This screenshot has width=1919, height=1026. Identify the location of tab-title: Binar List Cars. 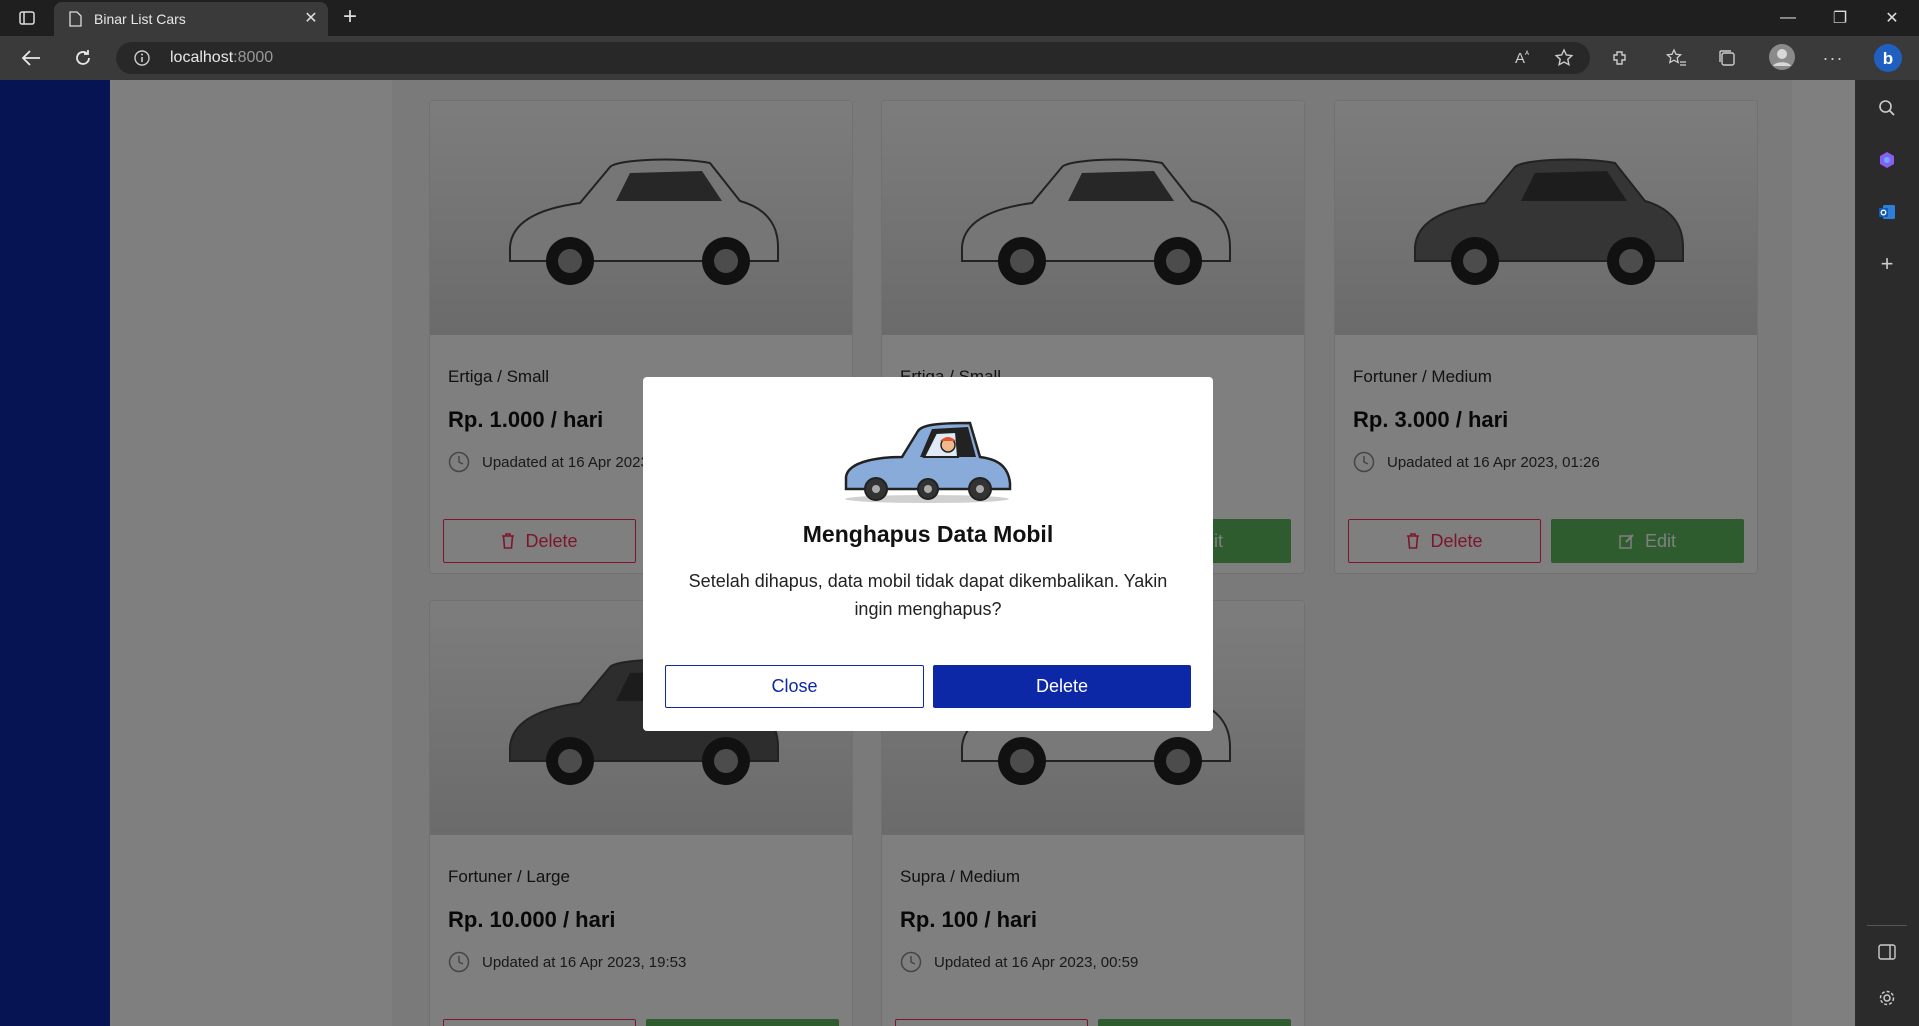
(140, 19).